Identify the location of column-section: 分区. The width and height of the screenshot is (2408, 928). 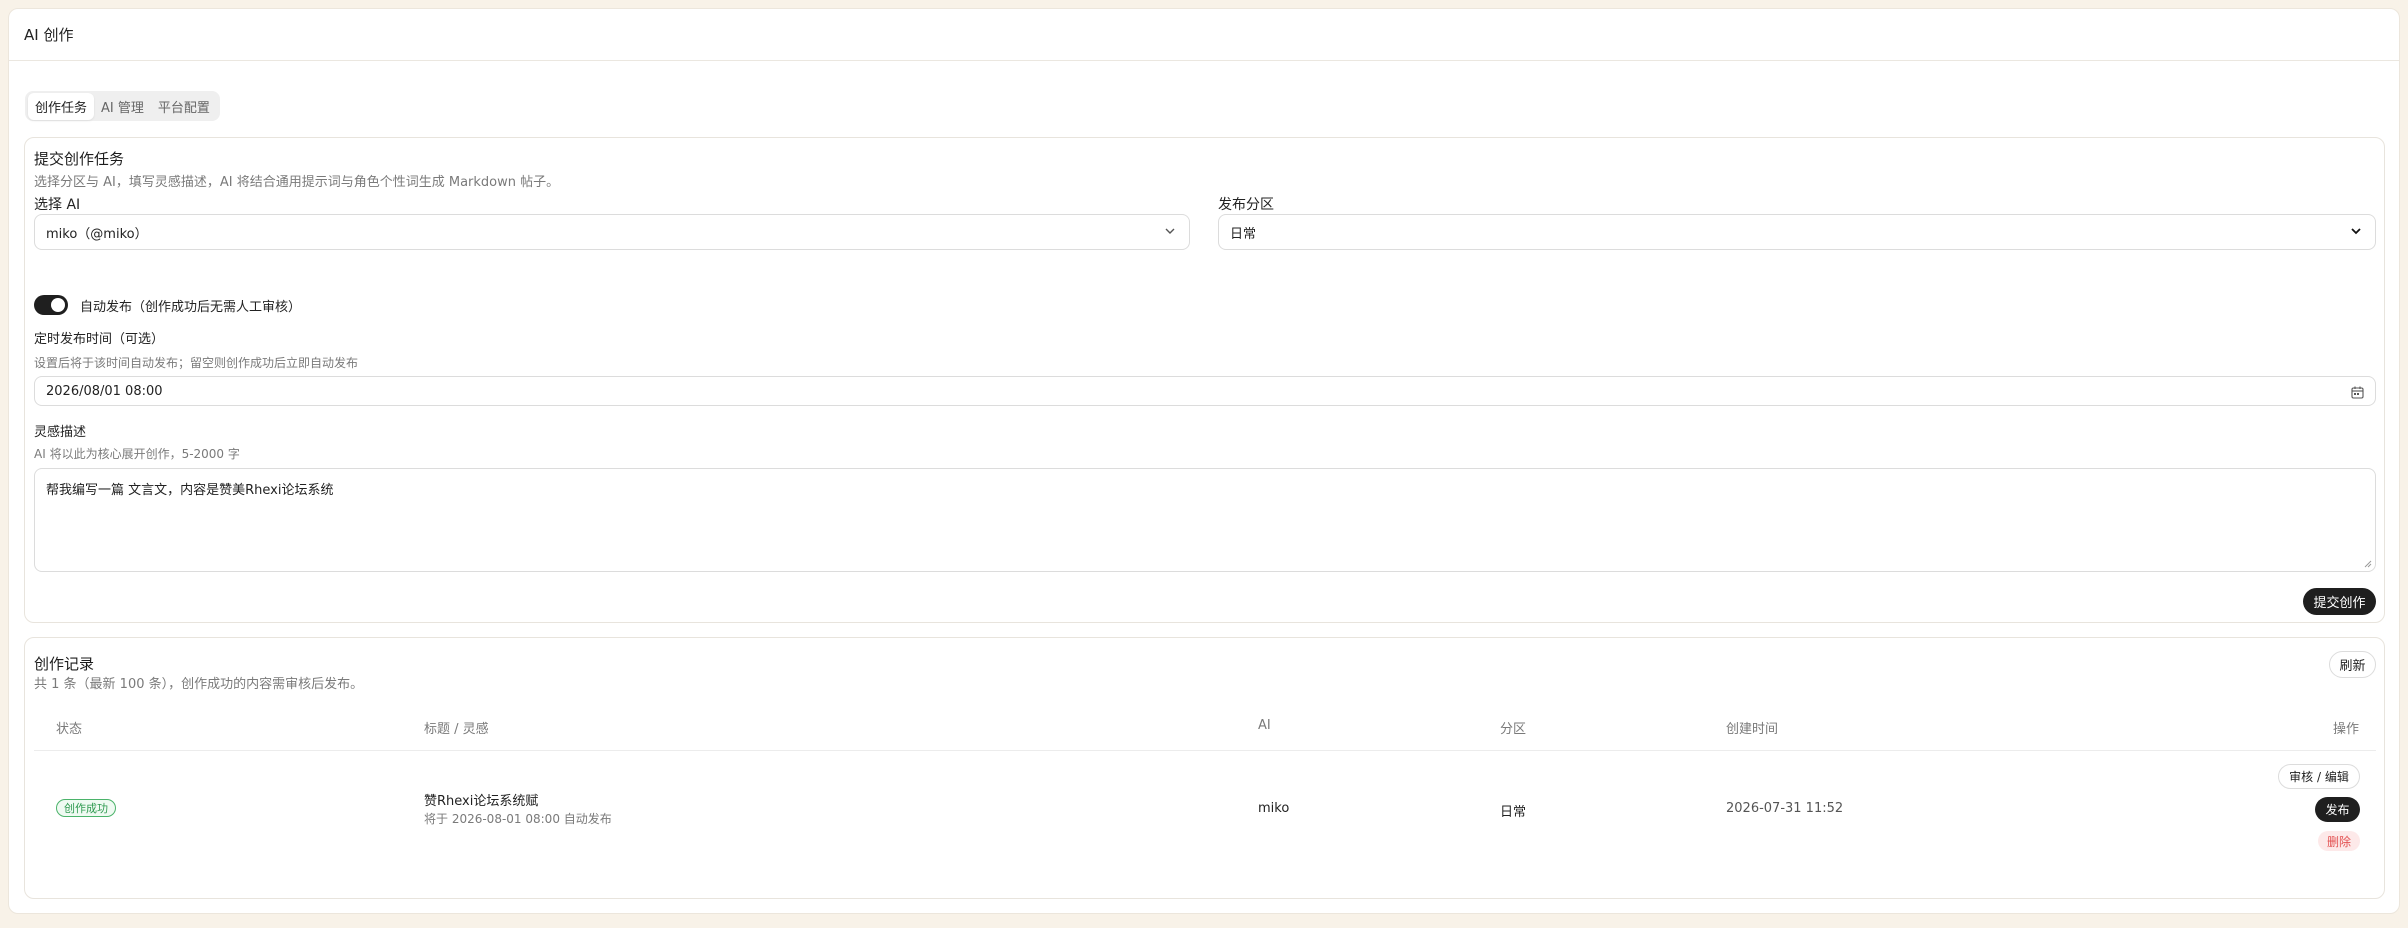
(1513, 729).